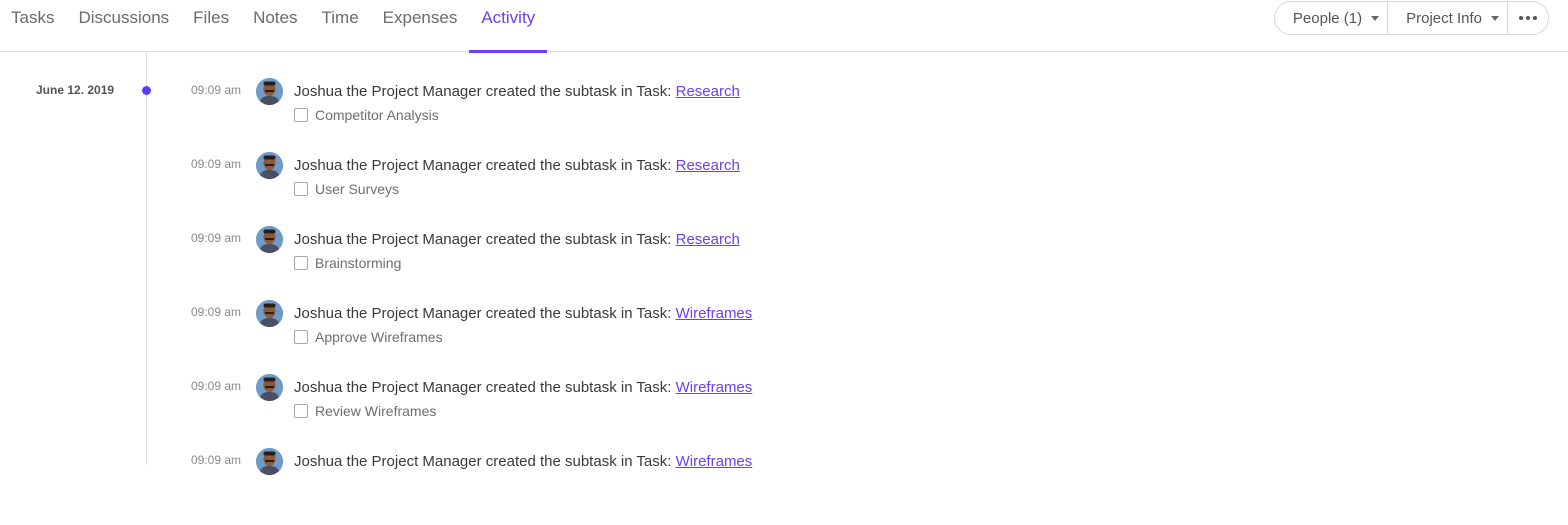 Image resolution: width=1568 pixels, height=525 pixels. Describe the element at coordinates (123, 26) in the screenshot. I see `tab-discussions: Discussions` at that location.